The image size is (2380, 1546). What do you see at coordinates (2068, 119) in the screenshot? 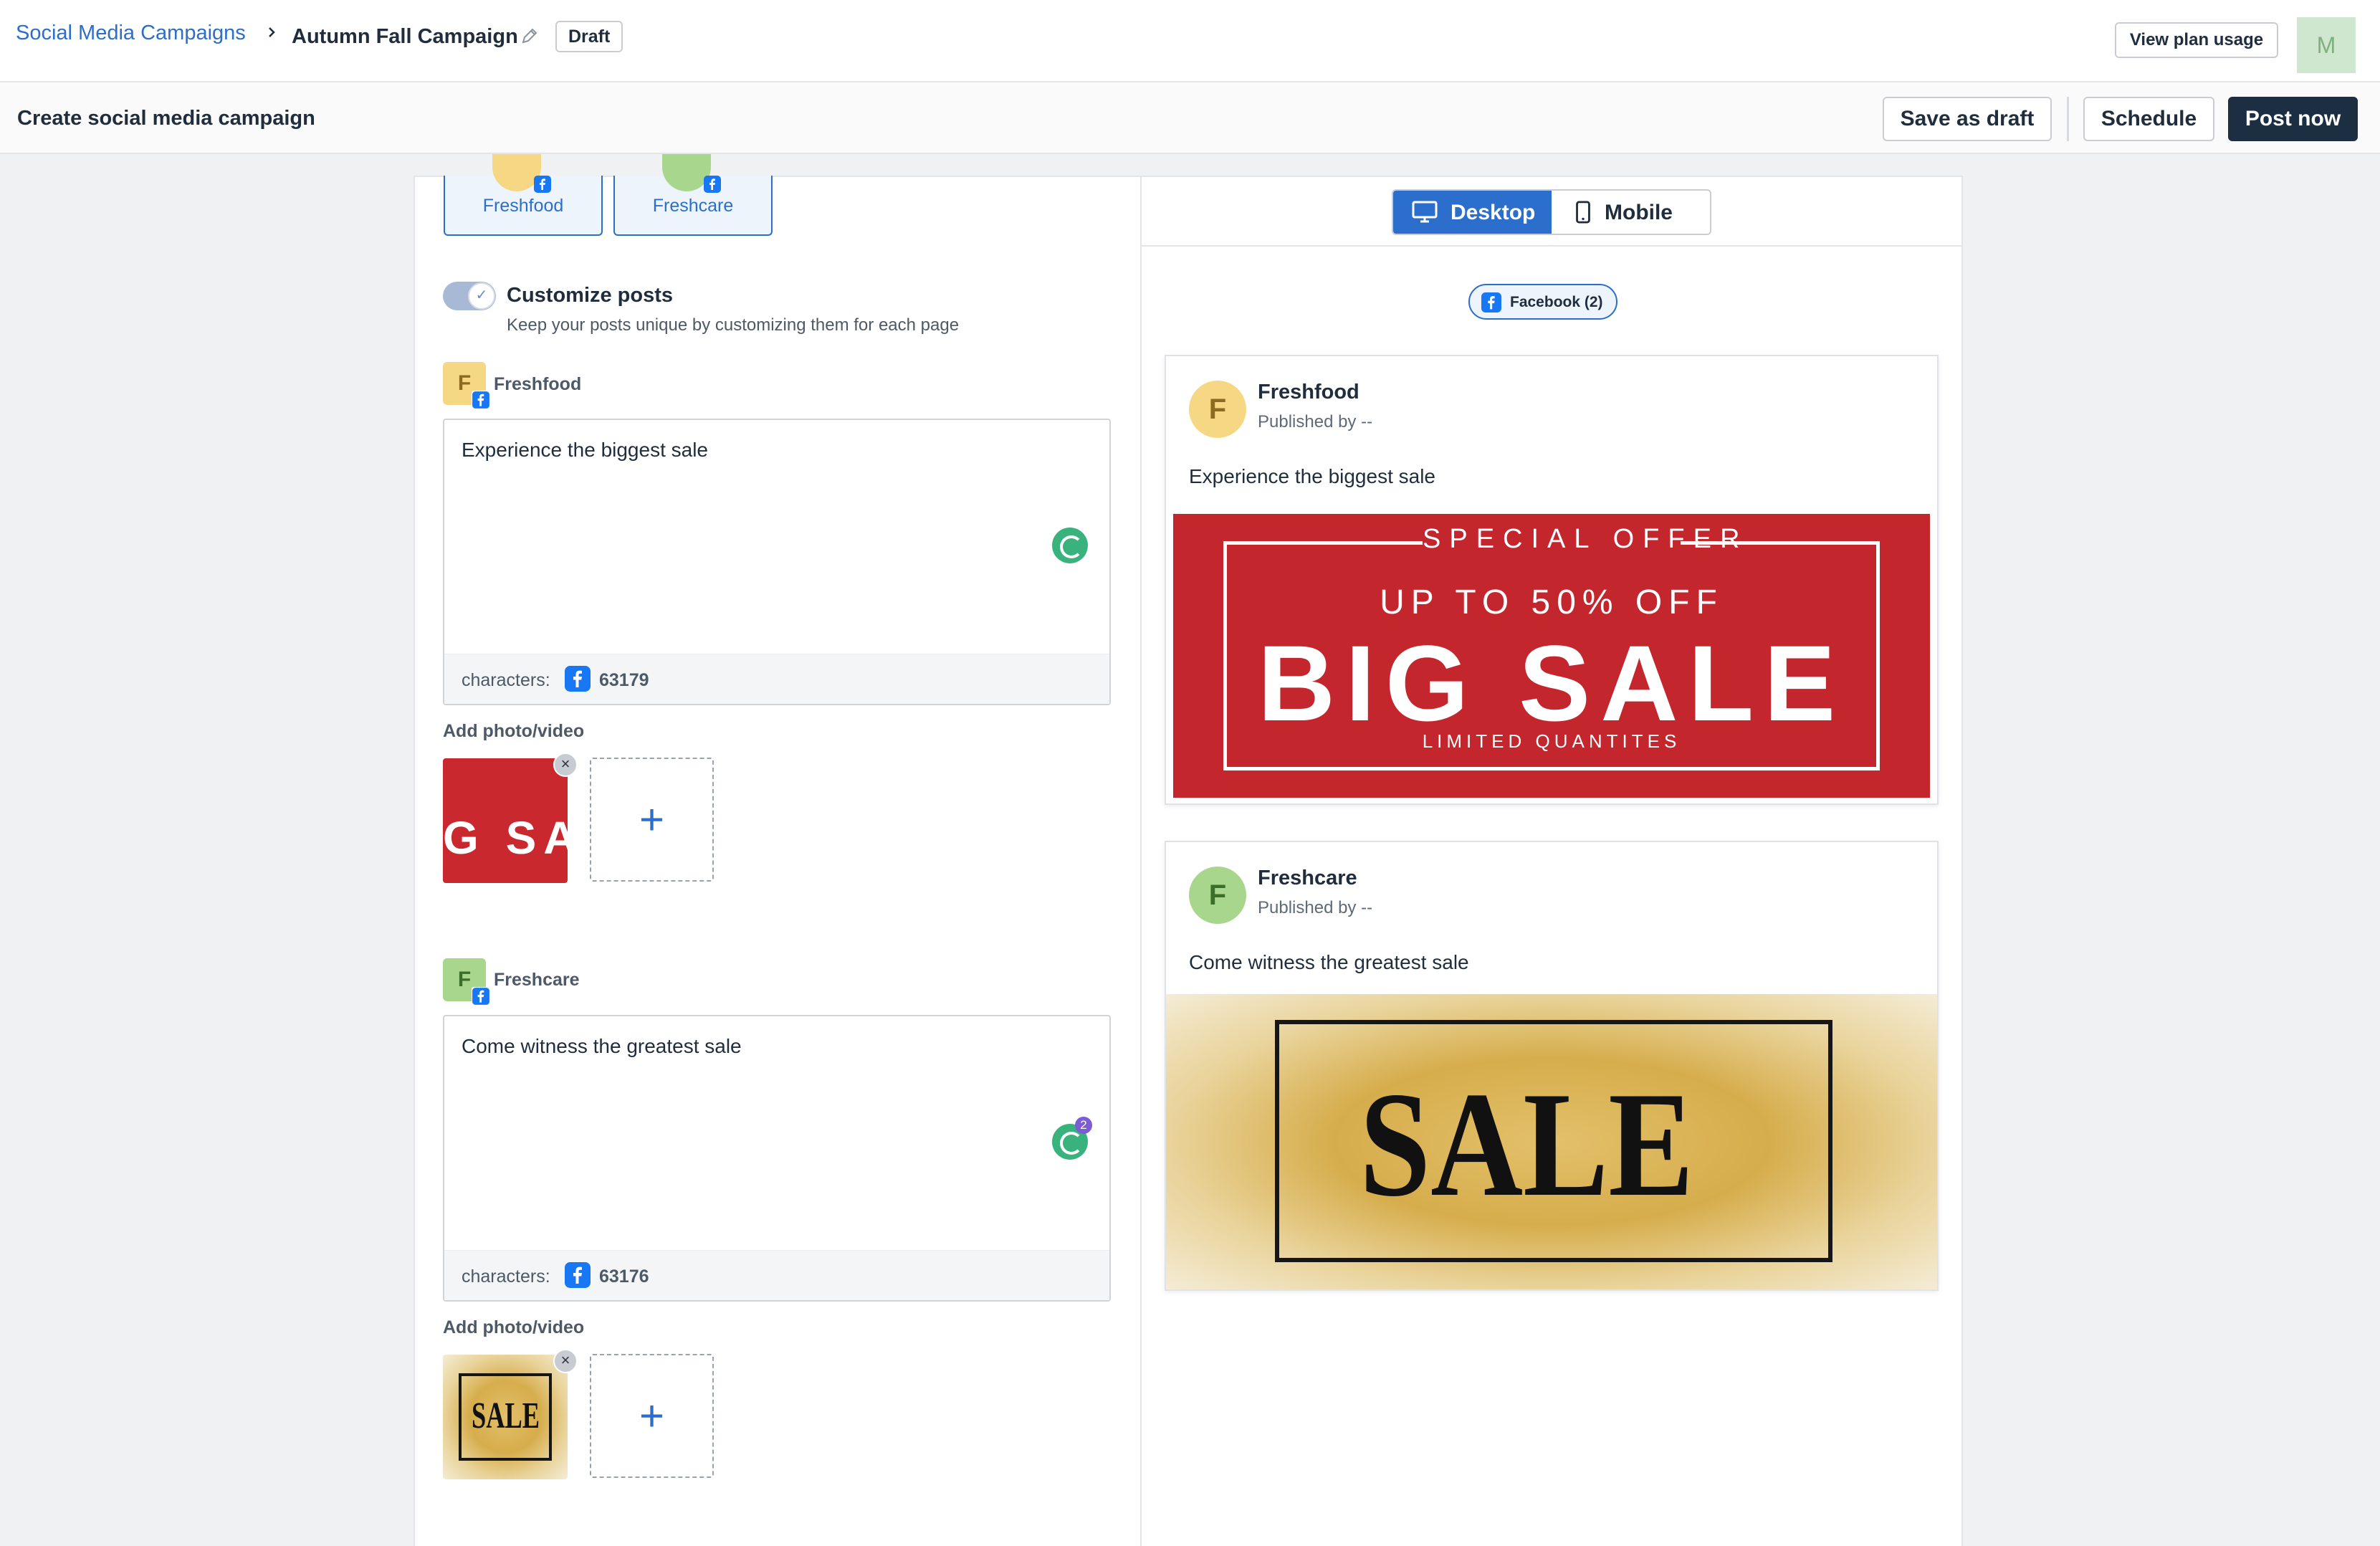
I see `divider` at bounding box center [2068, 119].